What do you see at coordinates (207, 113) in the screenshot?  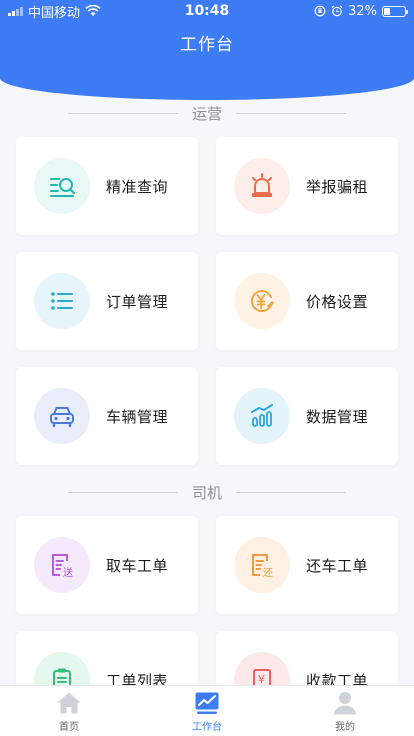 I see `section-title-operations: 运营` at bounding box center [207, 113].